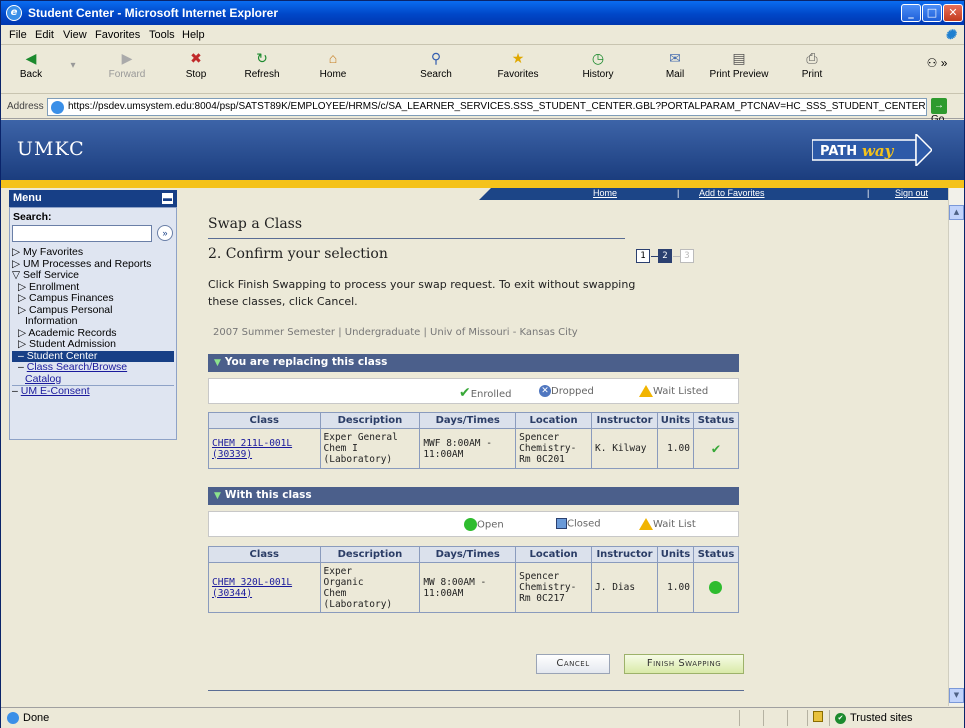 This screenshot has width=965, height=728. I want to click on class-link: CHEM 320L-001L (30344), so click(252, 588).